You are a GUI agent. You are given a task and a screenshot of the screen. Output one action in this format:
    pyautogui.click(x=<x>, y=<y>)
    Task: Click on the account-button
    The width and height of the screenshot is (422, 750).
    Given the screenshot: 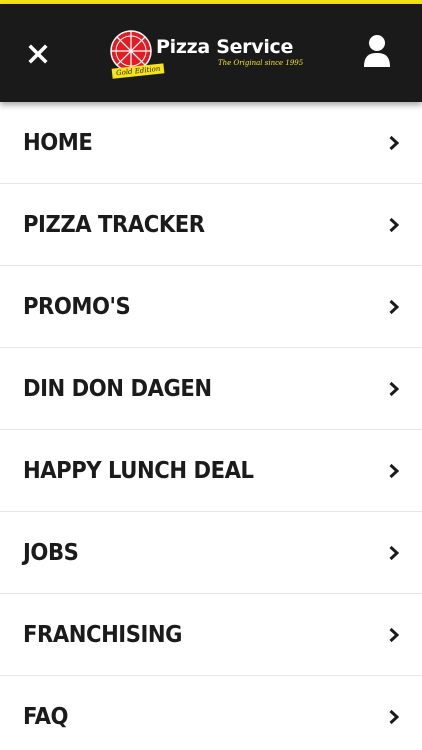 What is the action you would take?
    pyautogui.click(x=379, y=52)
    